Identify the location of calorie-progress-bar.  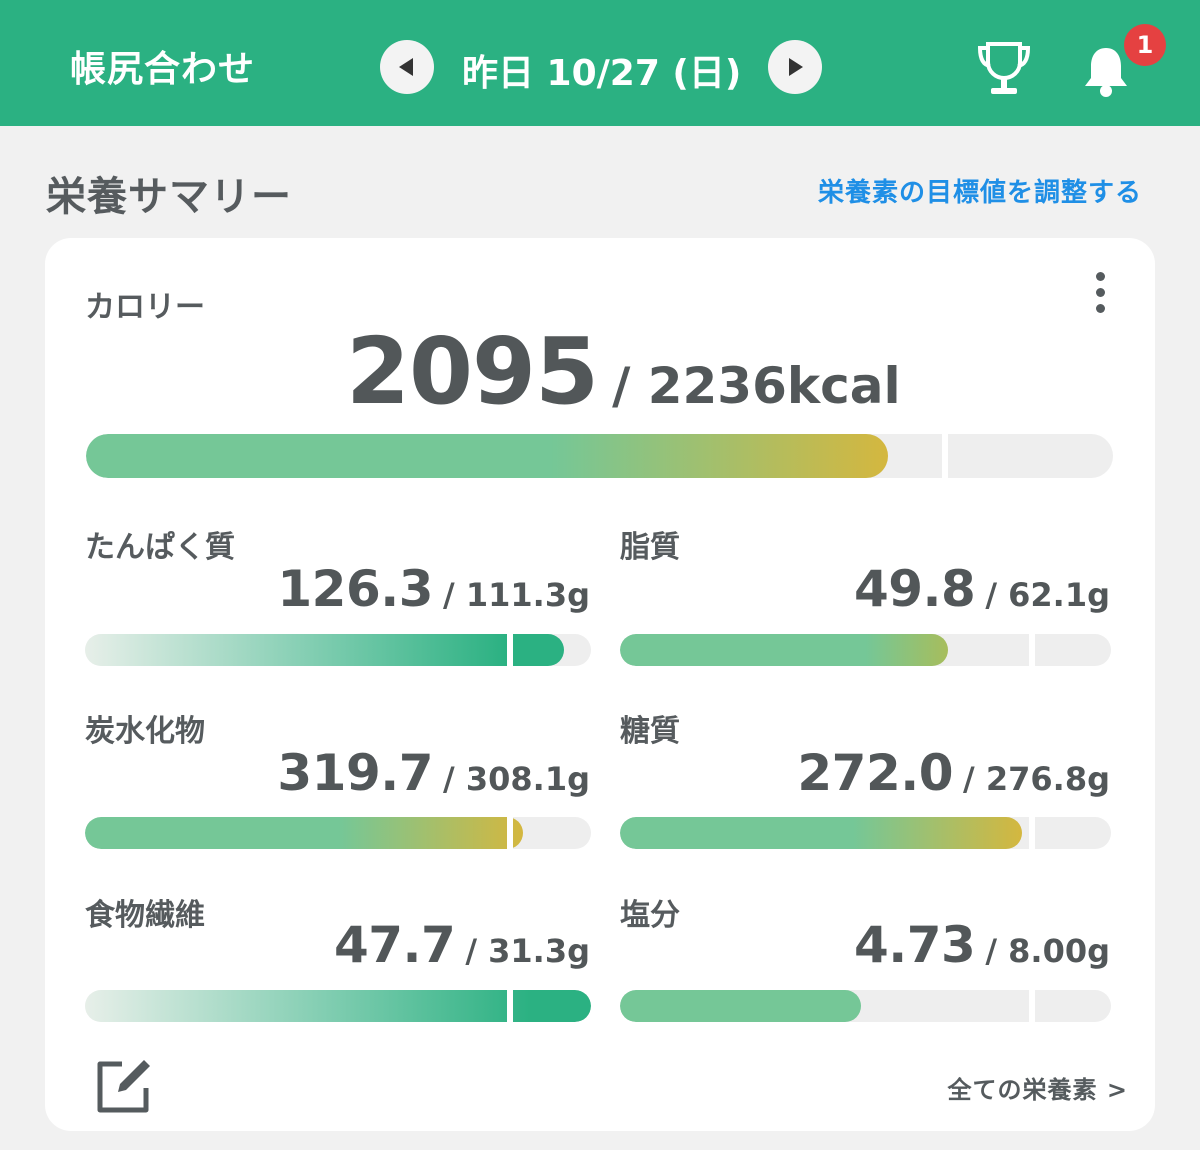
(599, 456).